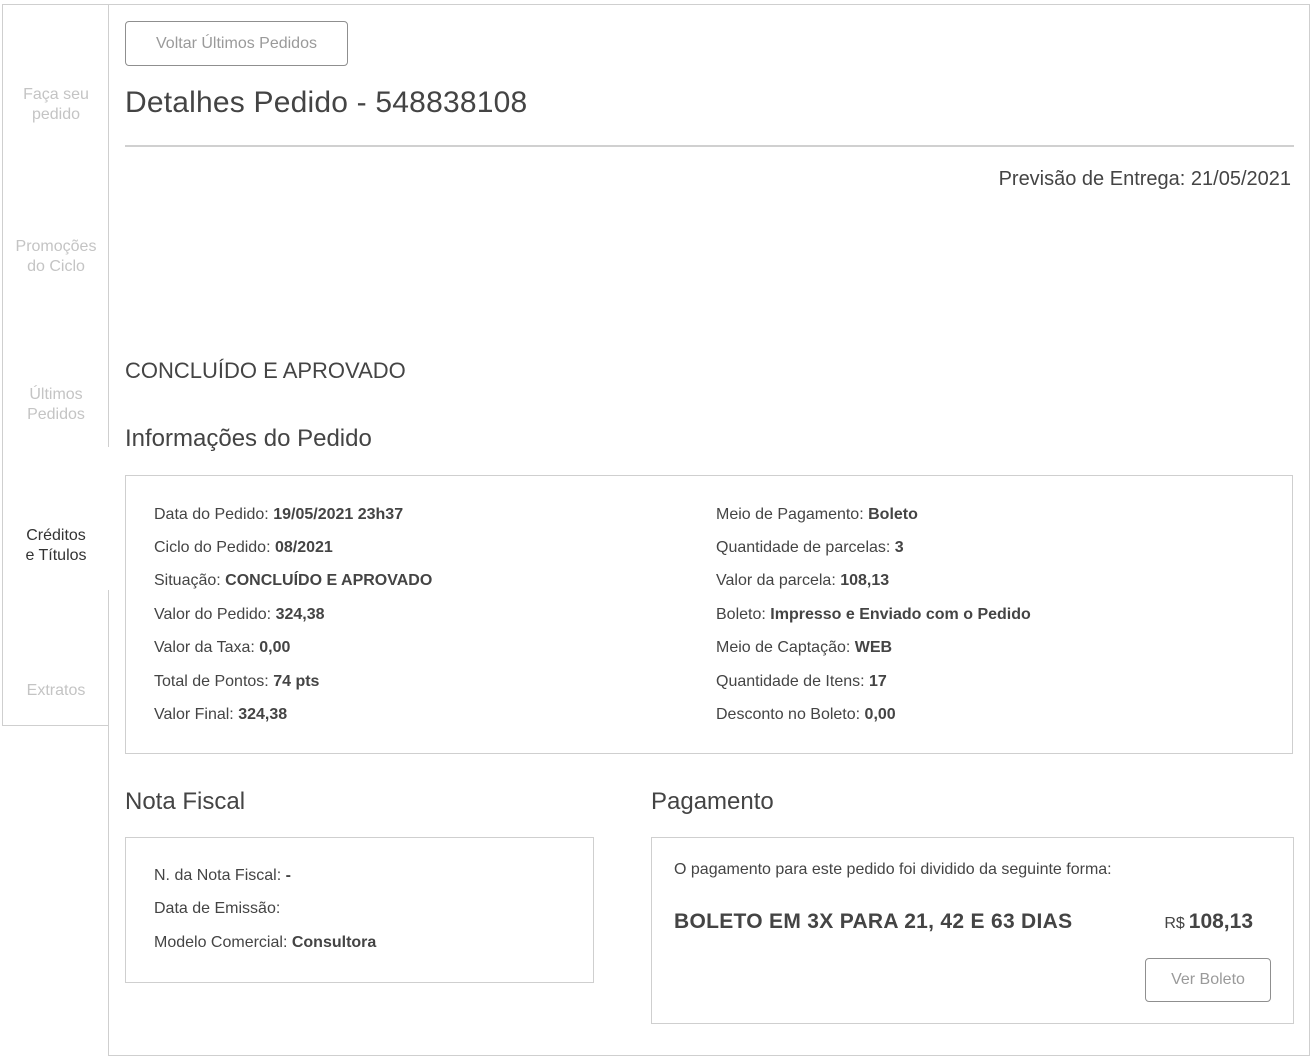  Describe the element at coordinates (212, 547) in the screenshot. I see `info-label: Ciclo do Pedido:` at that location.